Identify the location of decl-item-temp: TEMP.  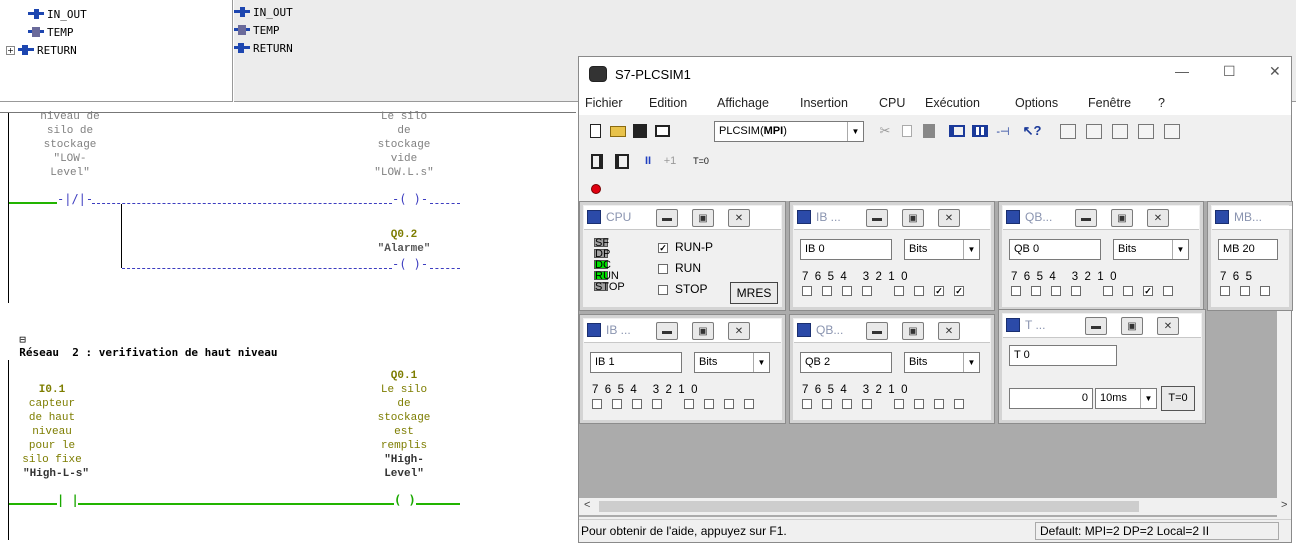
(257, 30).